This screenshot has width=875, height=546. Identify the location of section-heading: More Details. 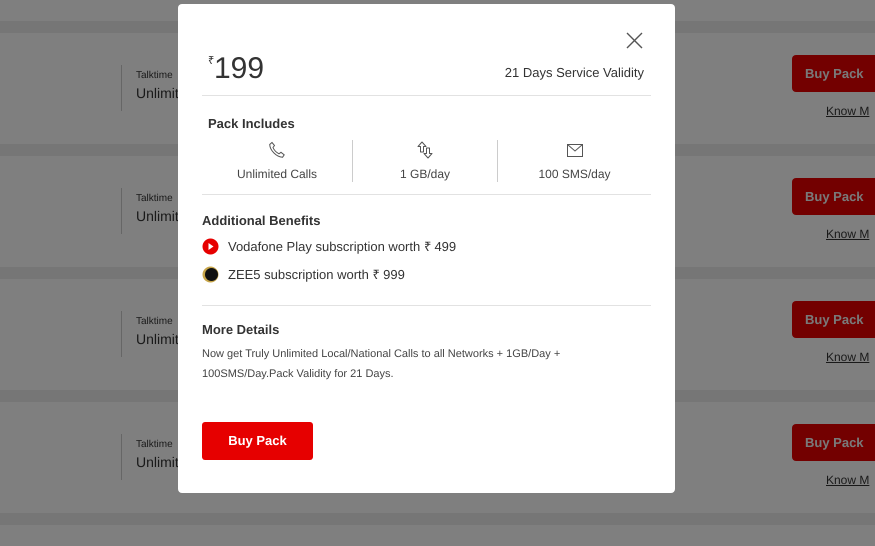
(241, 330).